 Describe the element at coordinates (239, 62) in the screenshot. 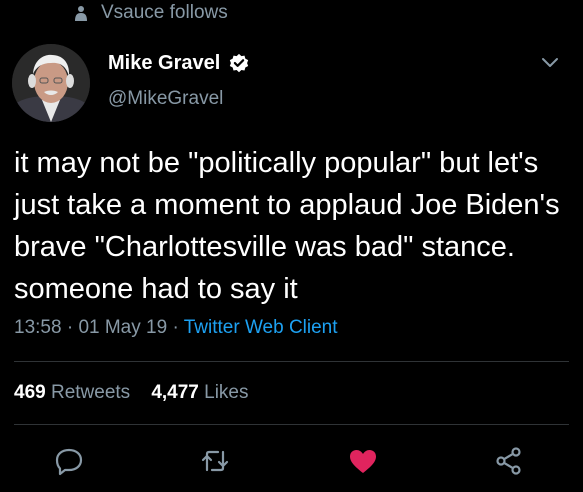

I see `verified-badge-icon` at that location.